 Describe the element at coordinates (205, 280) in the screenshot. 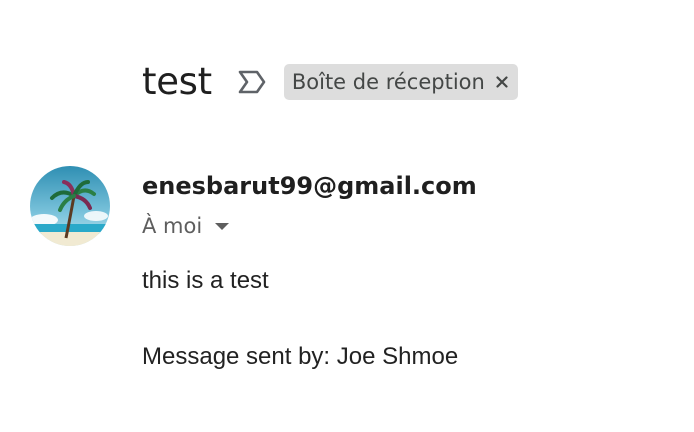

I see `message-body-line: this is a test` at that location.